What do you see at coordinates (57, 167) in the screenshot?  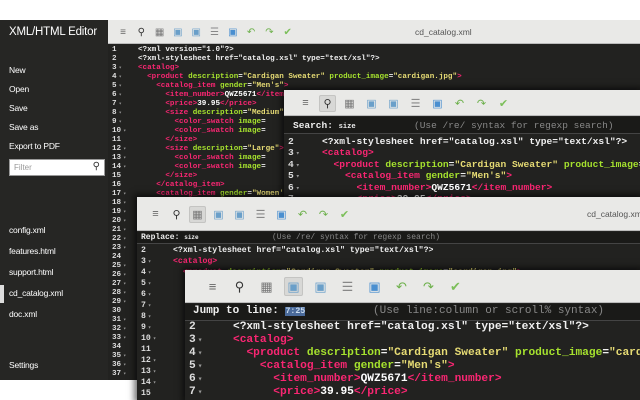 I see `filter-input: Filter ⚲` at bounding box center [57, 167].